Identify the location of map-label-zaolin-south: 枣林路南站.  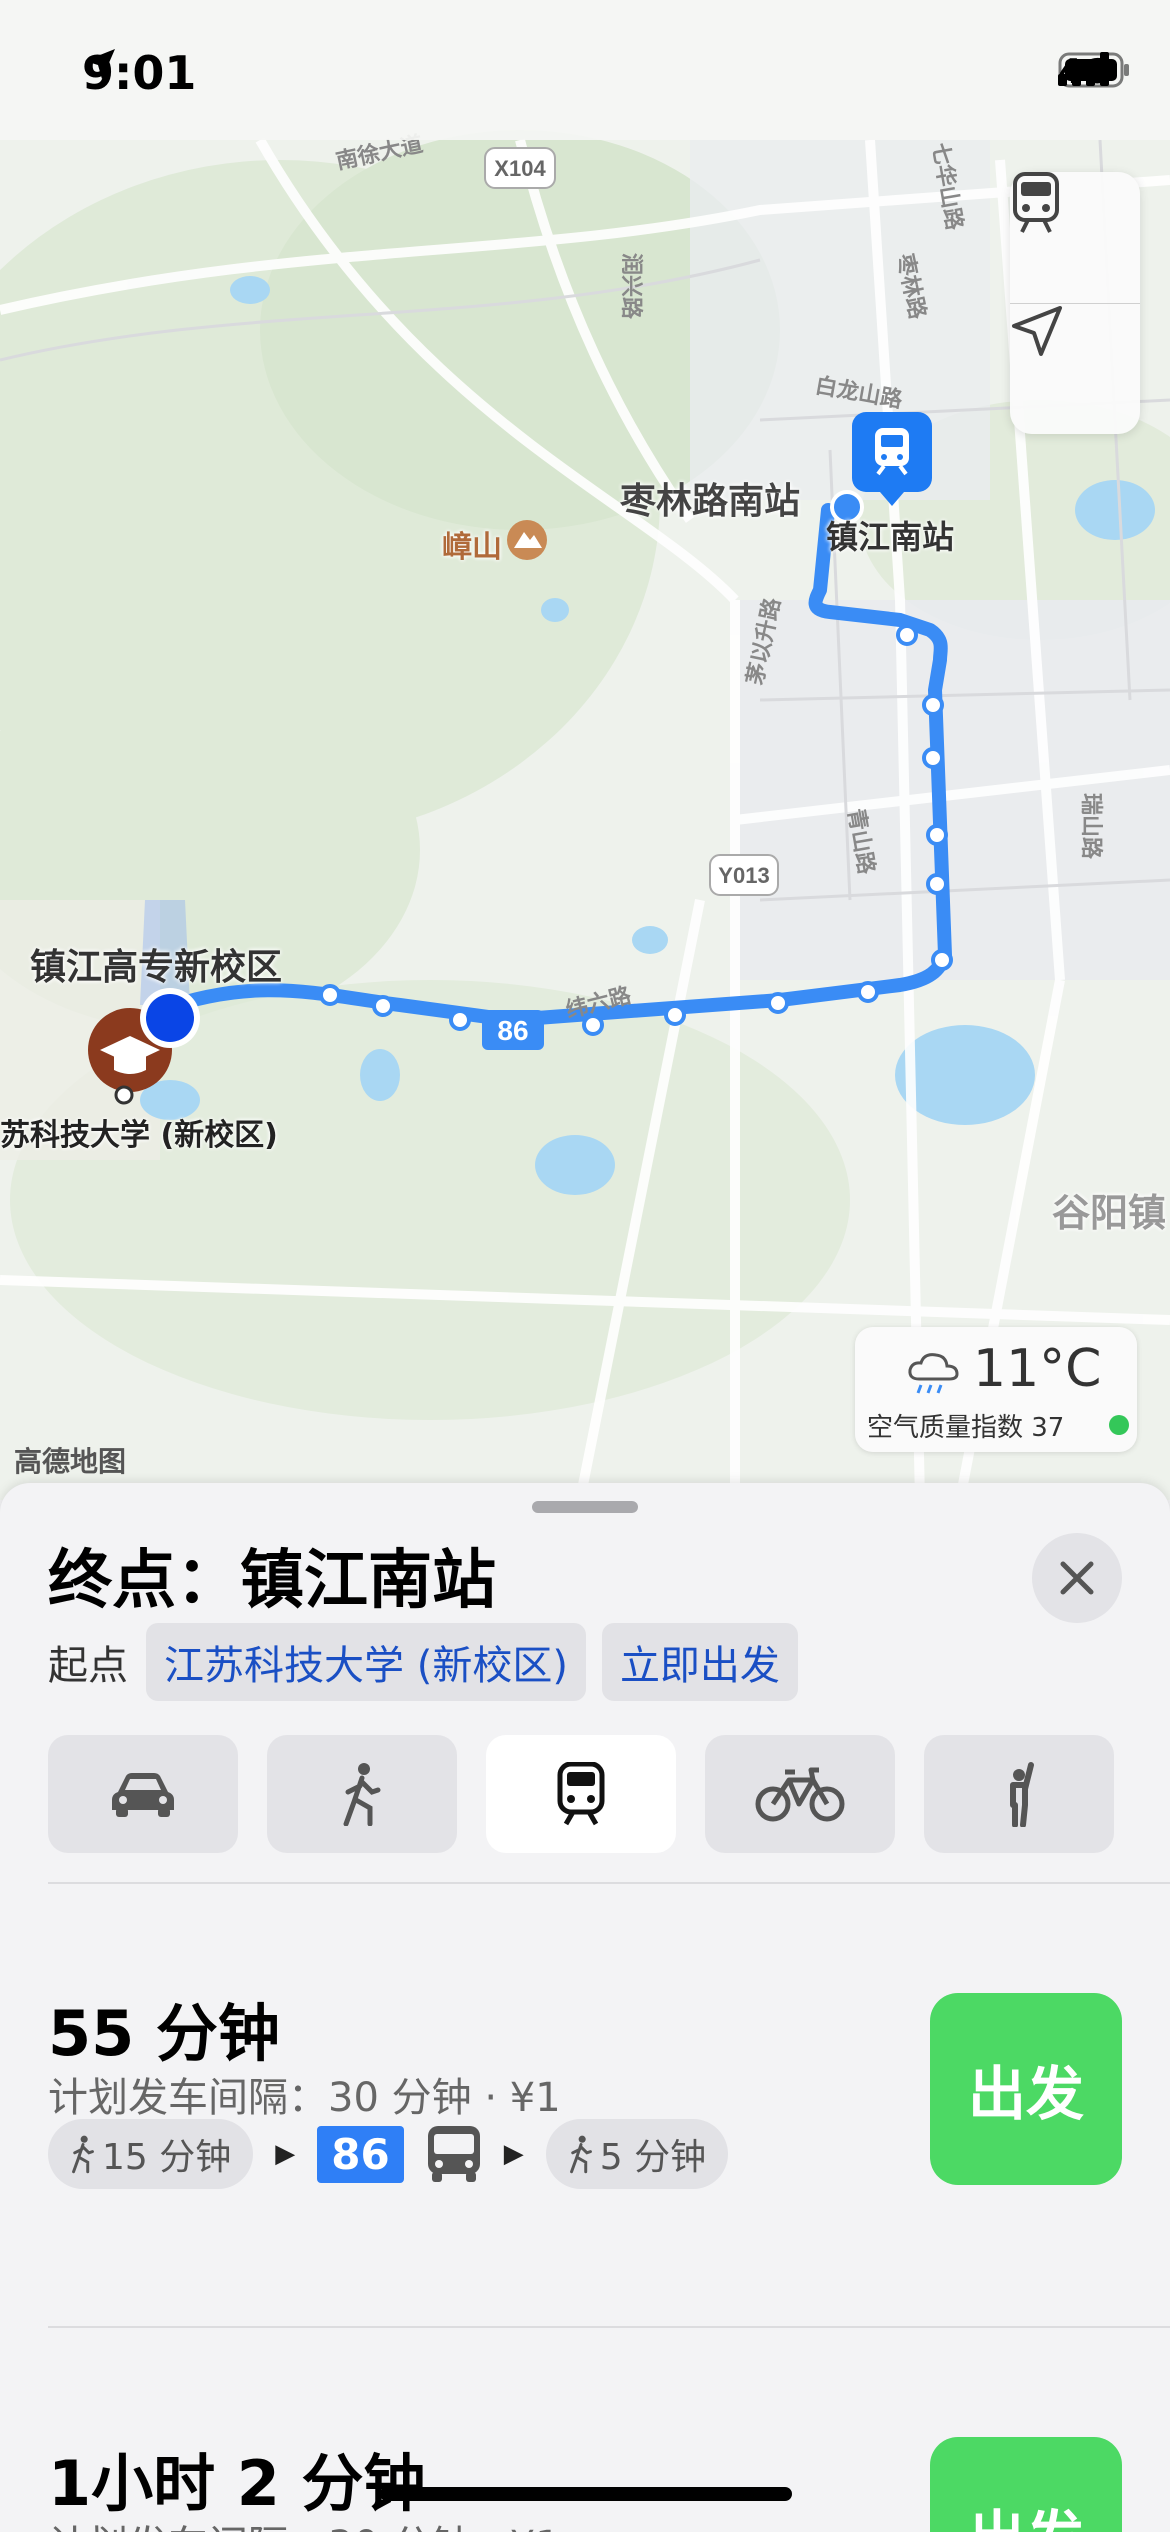
(710, 498).